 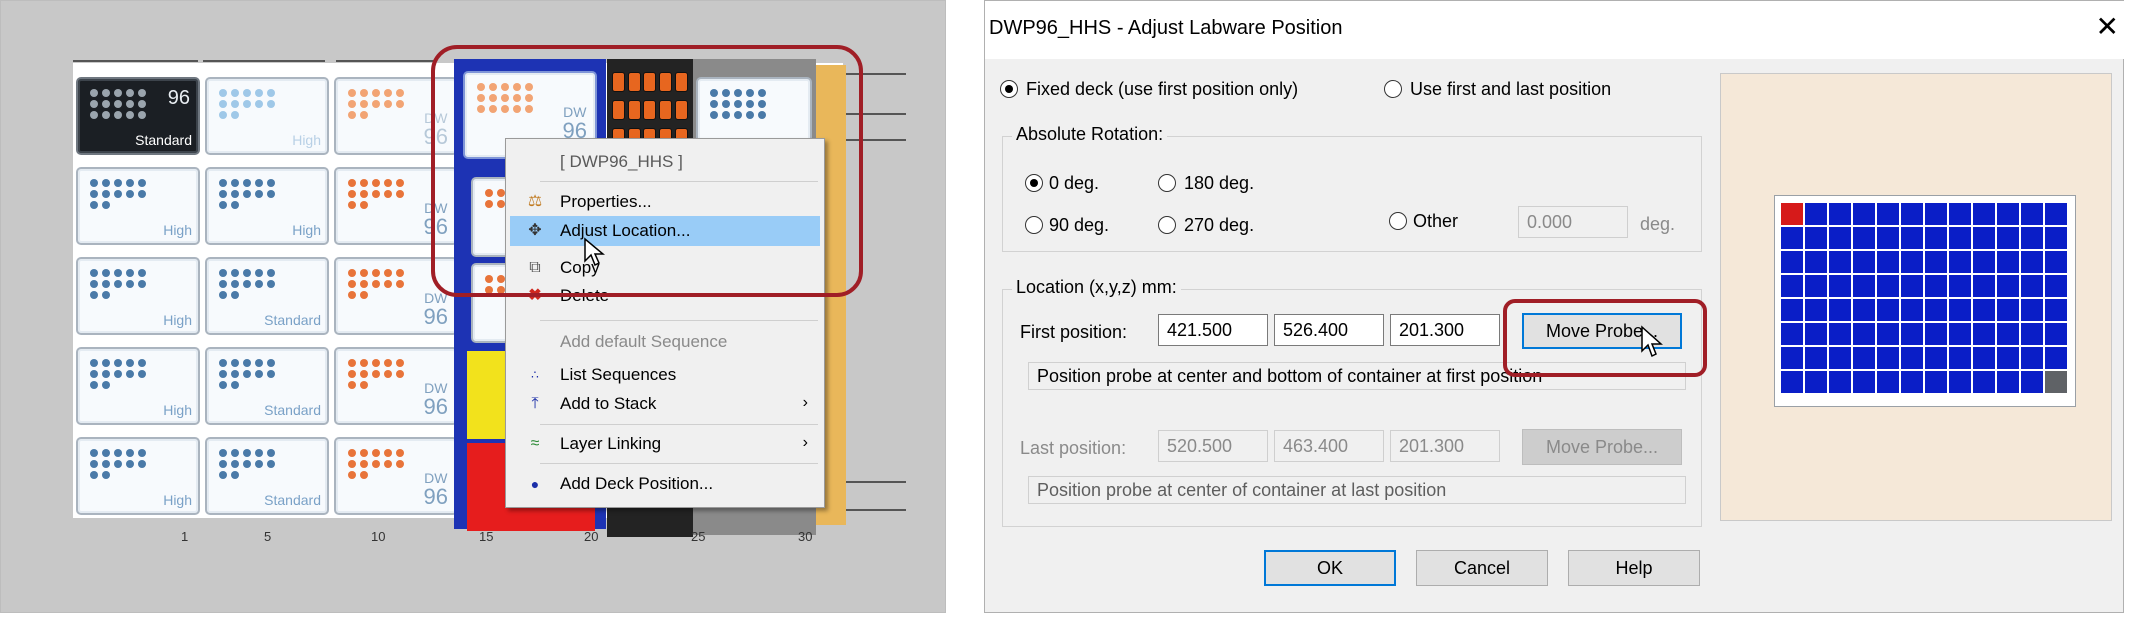 What do you see at coordinates (647, 171) in the screenshot?
I see `annotation-highlight-box` at bounding box center [647, 171].